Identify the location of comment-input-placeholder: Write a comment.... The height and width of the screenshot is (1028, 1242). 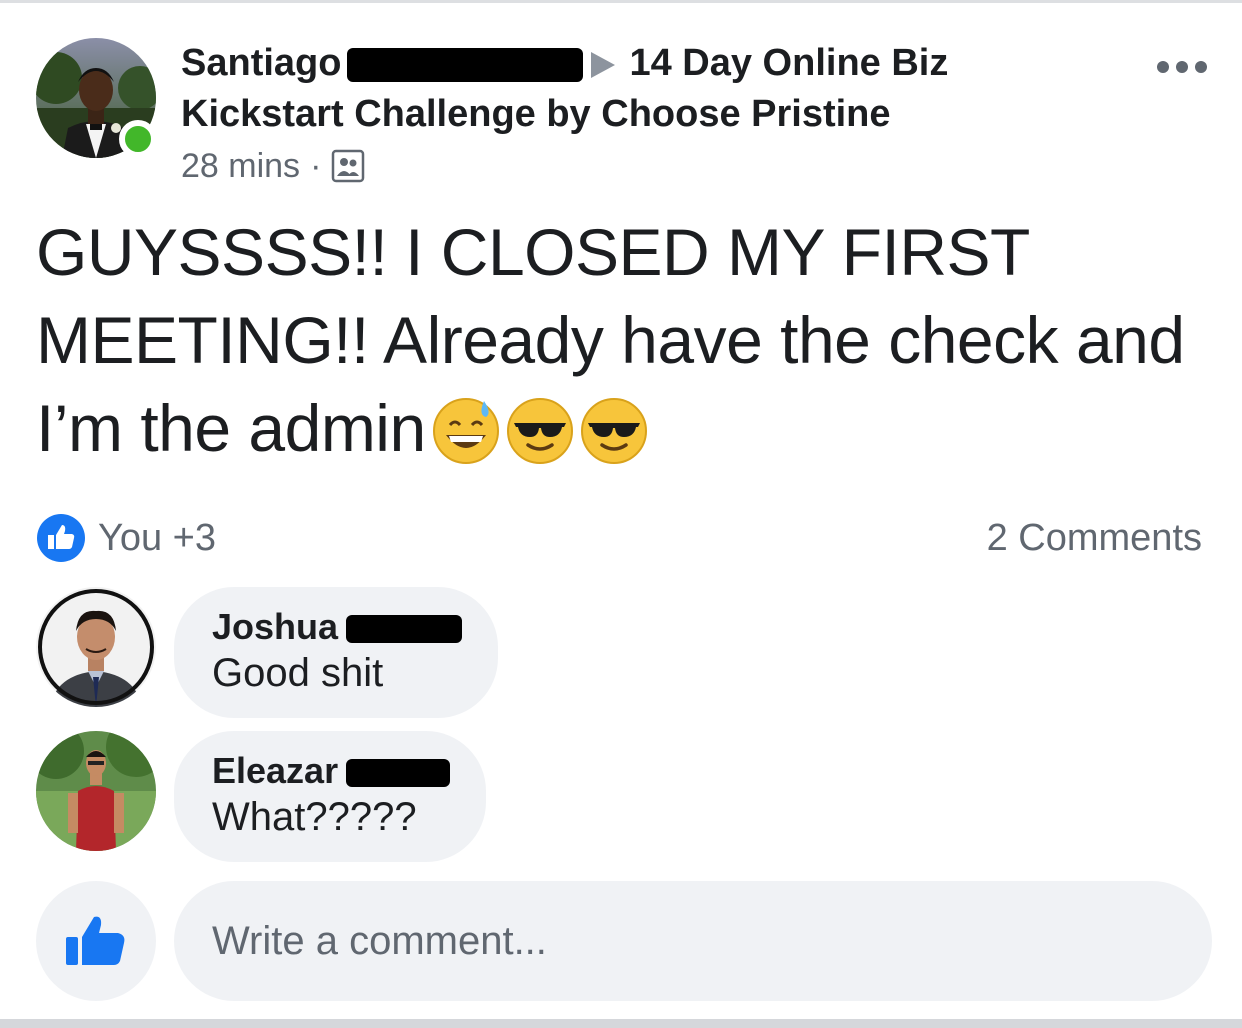
(379, 940).